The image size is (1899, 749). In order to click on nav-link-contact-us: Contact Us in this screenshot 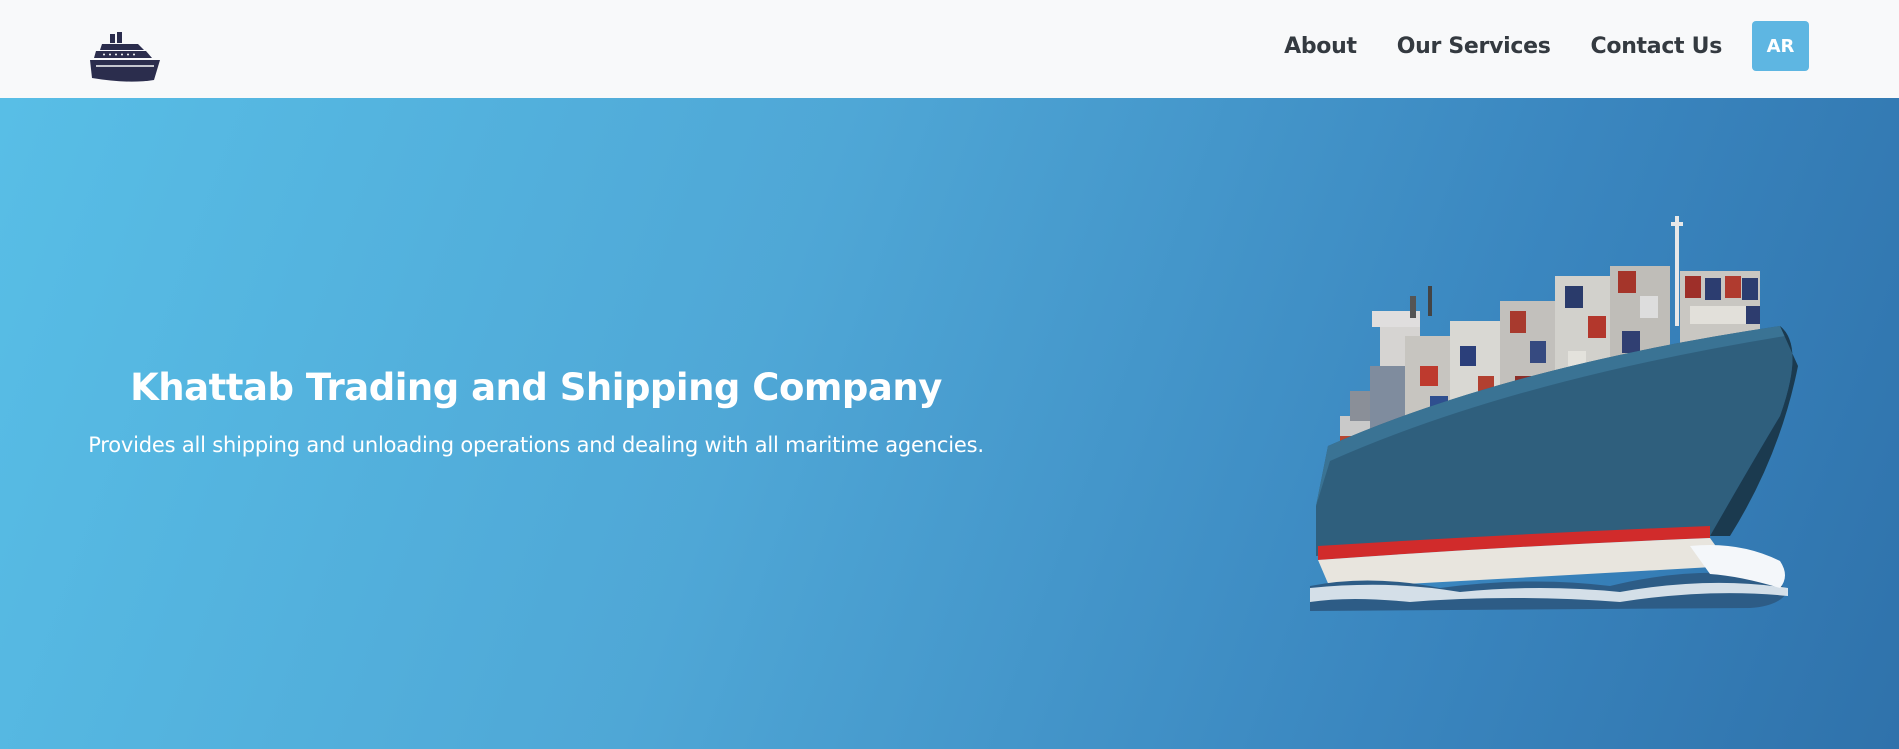, I will do `click(1657, 46)`.